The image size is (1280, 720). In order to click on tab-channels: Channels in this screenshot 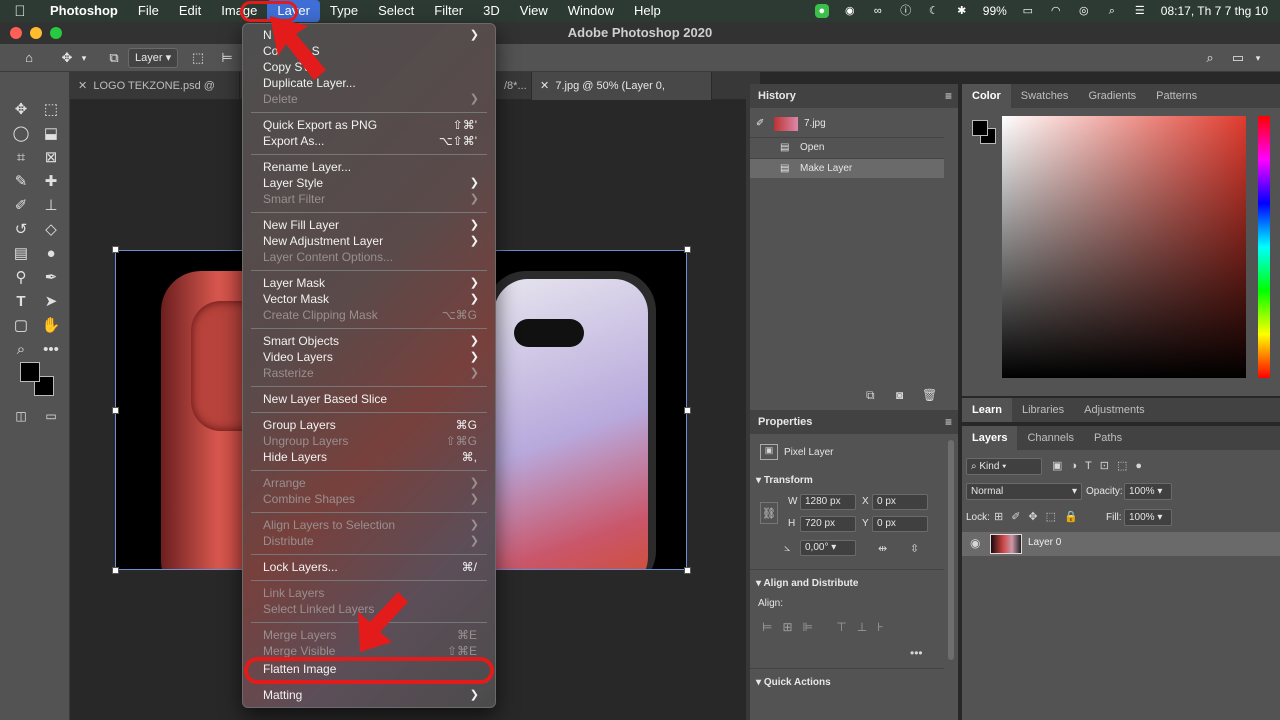, I will do `click(1050, 438)`.